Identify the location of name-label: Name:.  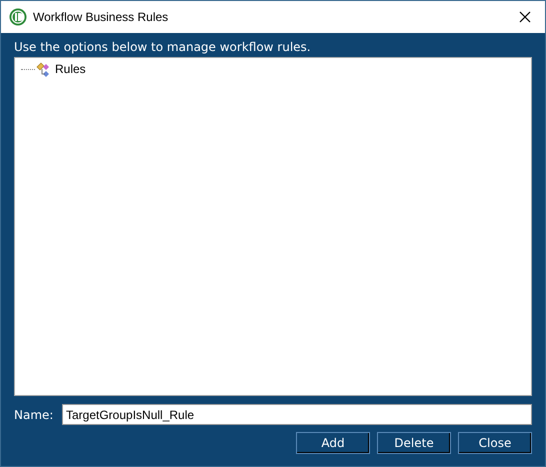
(34, 415).